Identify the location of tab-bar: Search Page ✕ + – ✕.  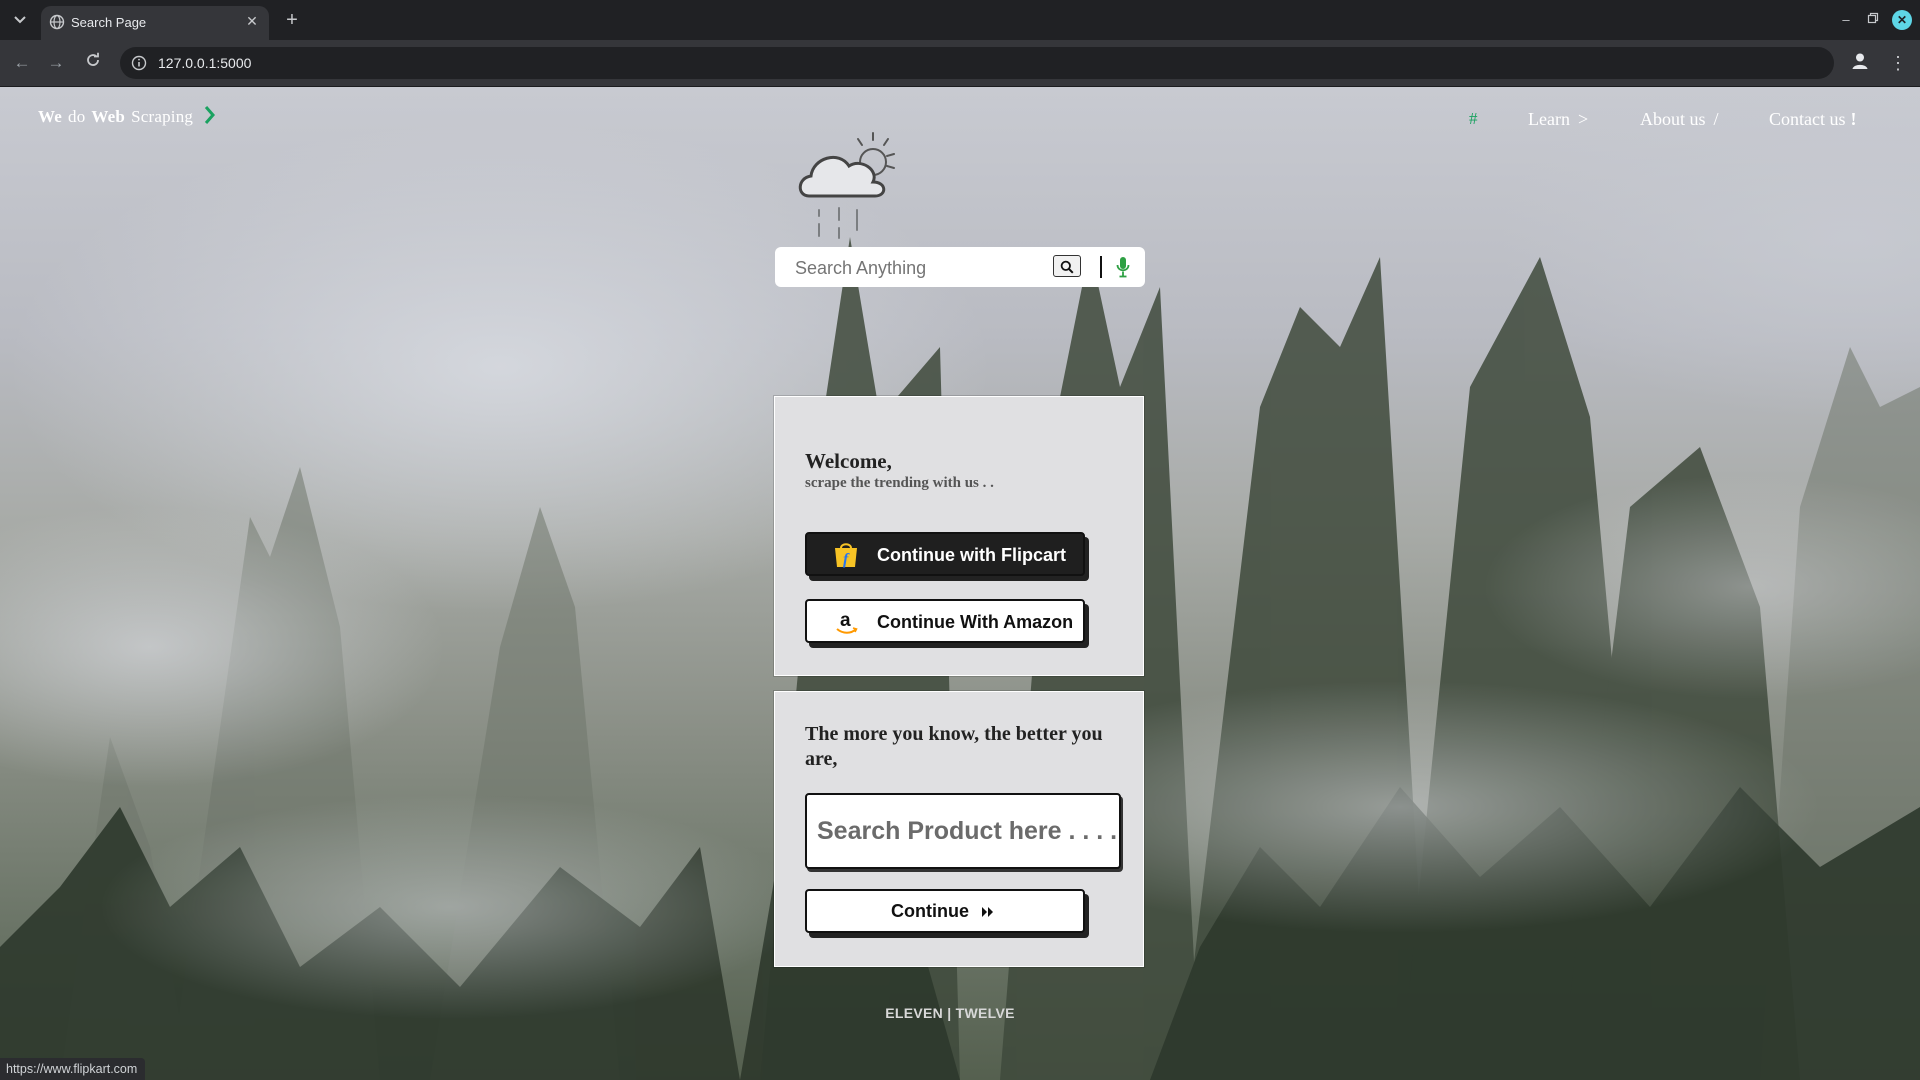
(960, 20).